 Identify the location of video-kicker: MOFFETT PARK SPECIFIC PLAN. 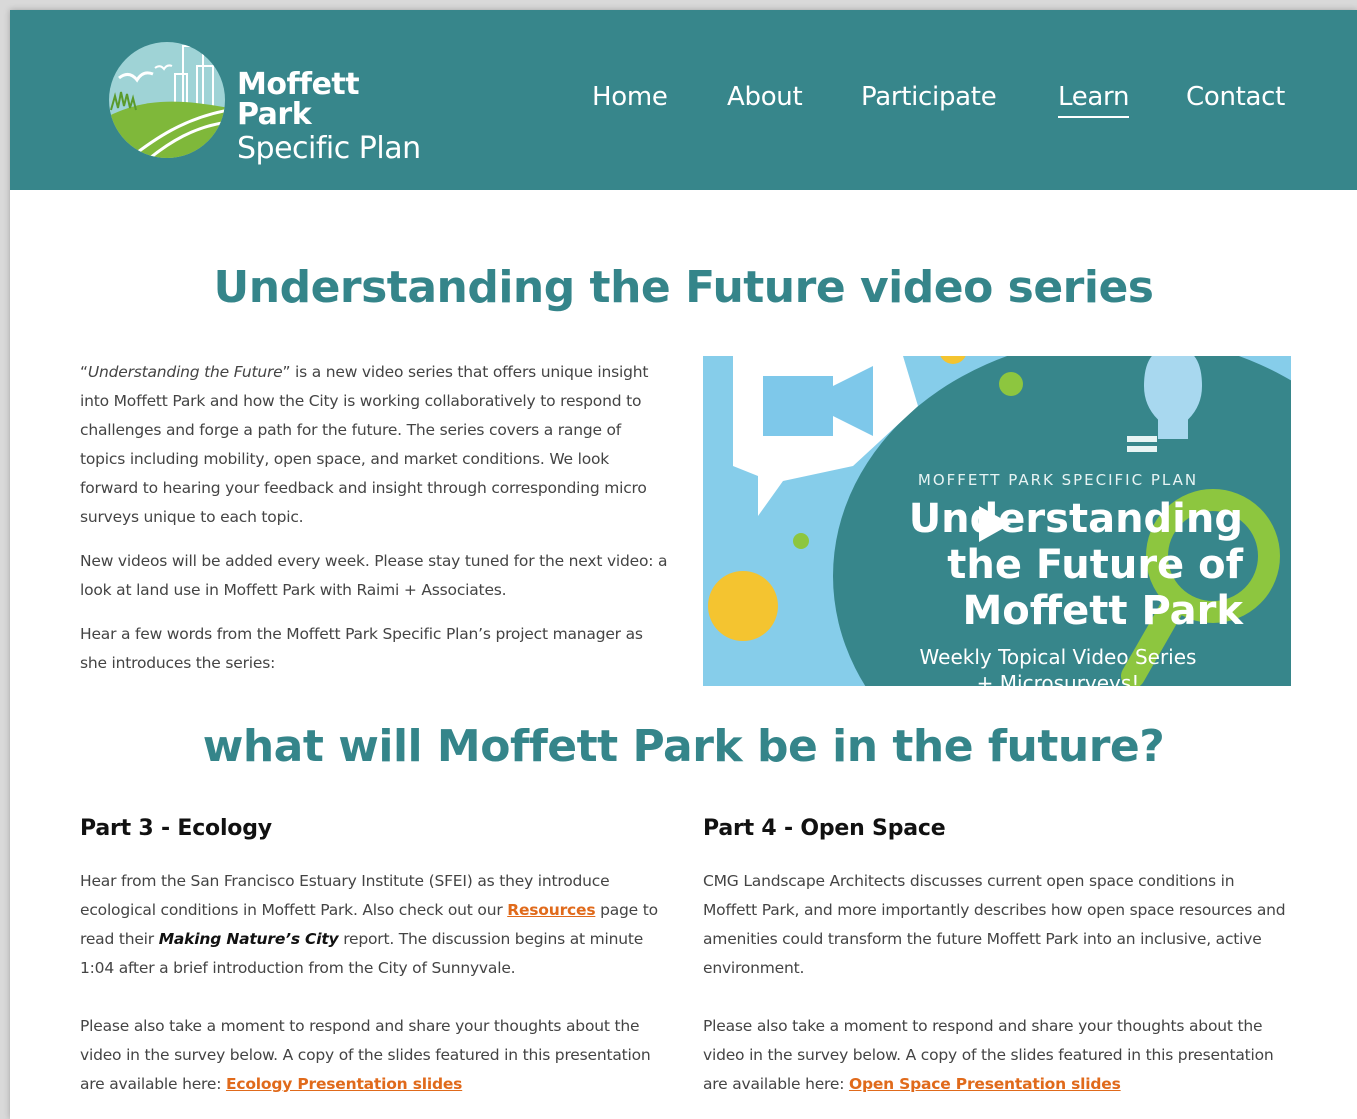
(1058, 480).